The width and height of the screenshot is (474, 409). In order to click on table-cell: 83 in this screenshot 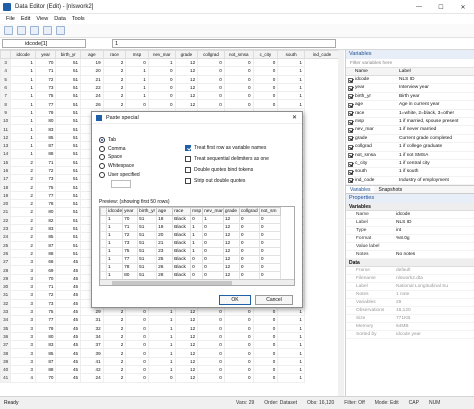, I will do `click(45, 129)`.